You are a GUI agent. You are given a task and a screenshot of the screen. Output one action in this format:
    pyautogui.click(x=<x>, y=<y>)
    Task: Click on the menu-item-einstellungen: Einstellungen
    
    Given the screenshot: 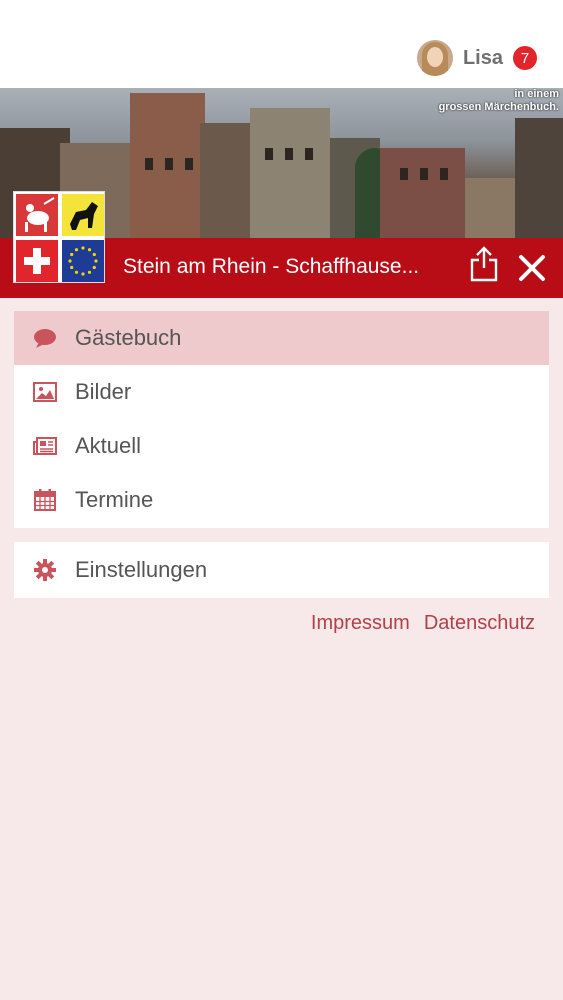 What is the action you would take?
    pyautogui.click(x=281, y=570)
    